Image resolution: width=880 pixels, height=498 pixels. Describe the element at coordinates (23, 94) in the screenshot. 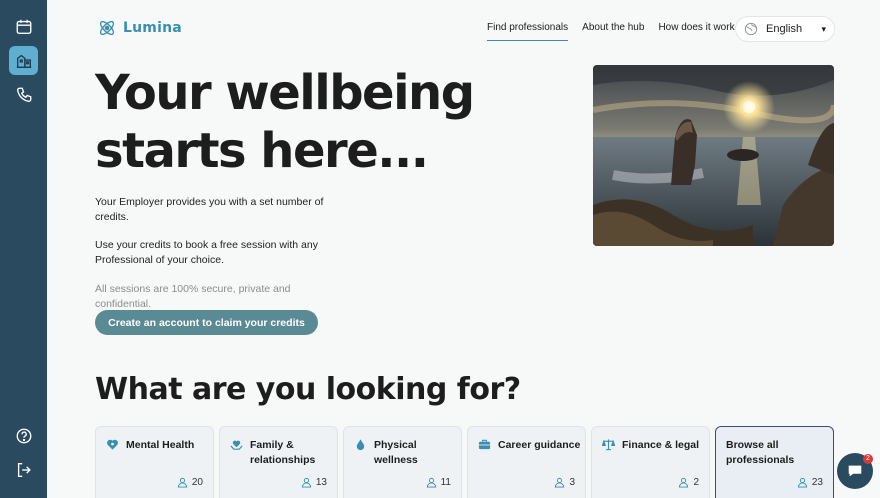

I see `phone-icon` at that location.